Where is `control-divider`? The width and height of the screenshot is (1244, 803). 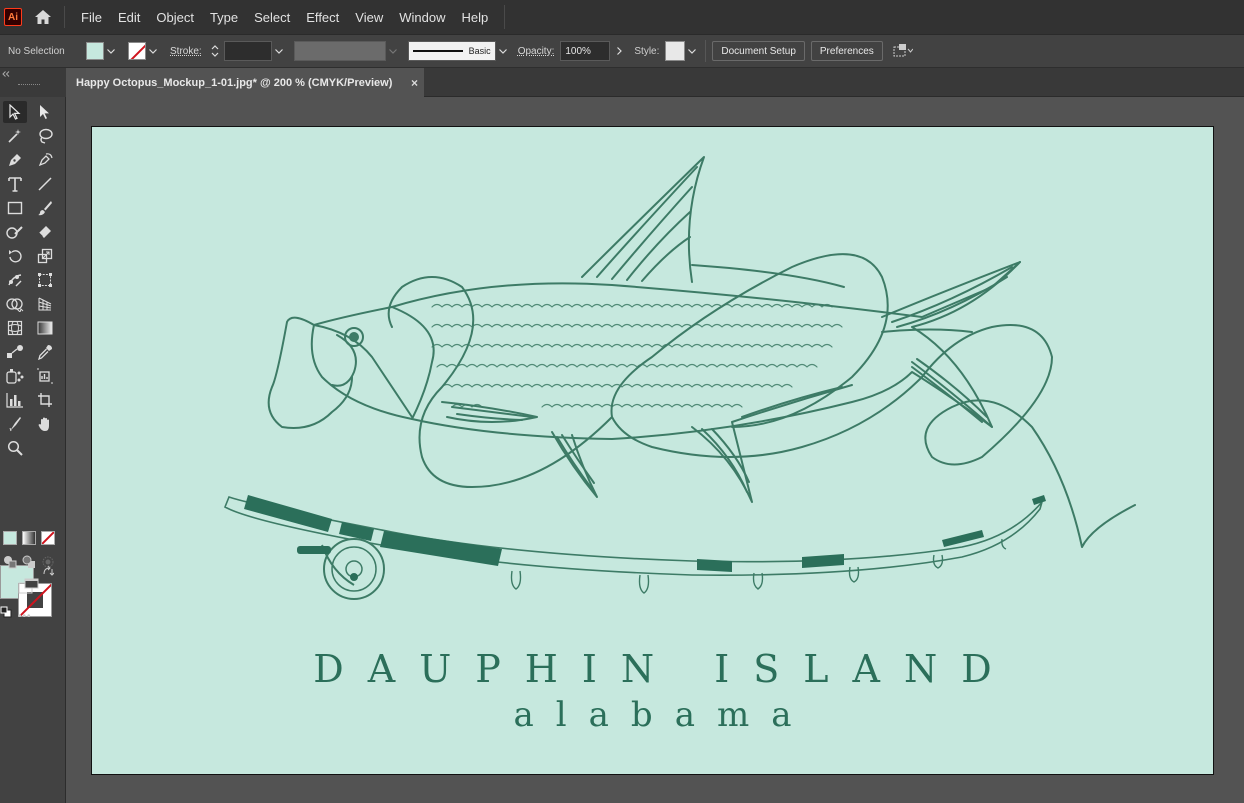 control-divider is located at coordinates (706, 51).